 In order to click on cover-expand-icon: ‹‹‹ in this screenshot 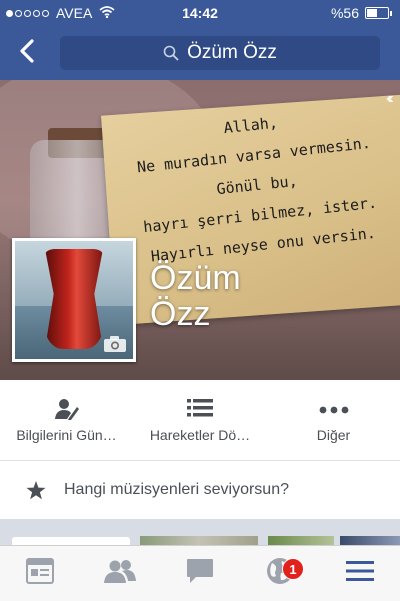, I will do `click(390, 99)`.